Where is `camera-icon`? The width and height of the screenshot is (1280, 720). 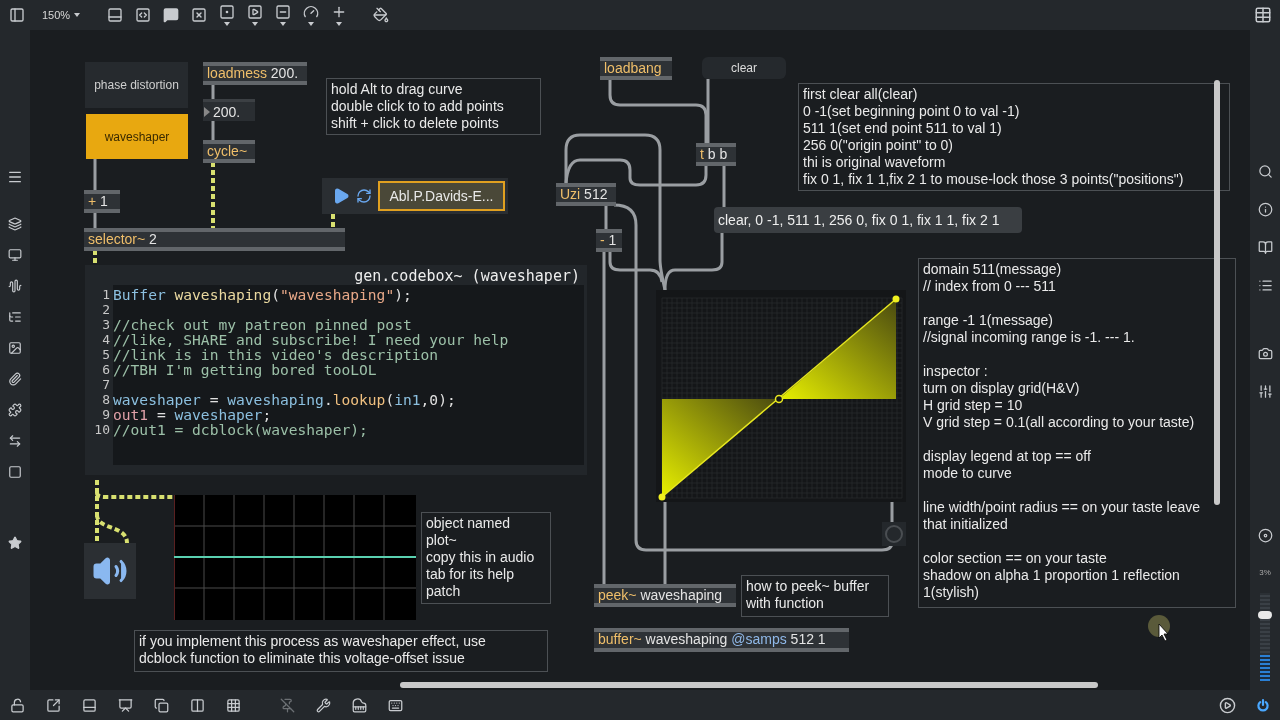
camera-icon is located at coordinates (1265, 353).